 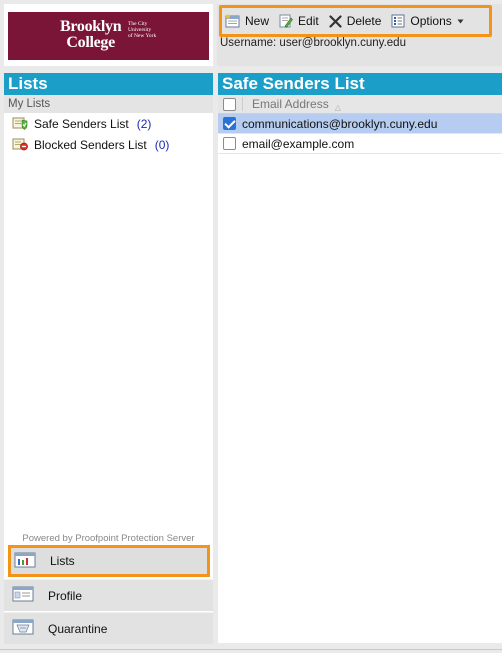 I want to click on powered-by-text: Powered by Proofpoint Protection Server, so click(x=108, y=538).